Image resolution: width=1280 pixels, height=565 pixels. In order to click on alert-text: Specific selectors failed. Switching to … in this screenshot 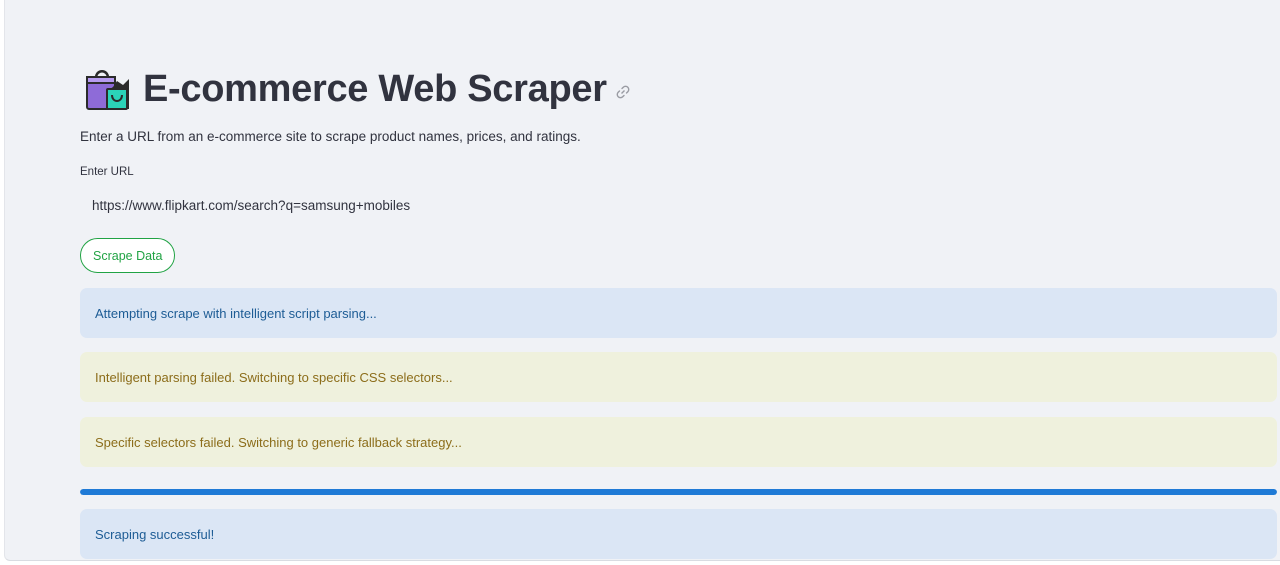, I will do `click(278, 442)`.